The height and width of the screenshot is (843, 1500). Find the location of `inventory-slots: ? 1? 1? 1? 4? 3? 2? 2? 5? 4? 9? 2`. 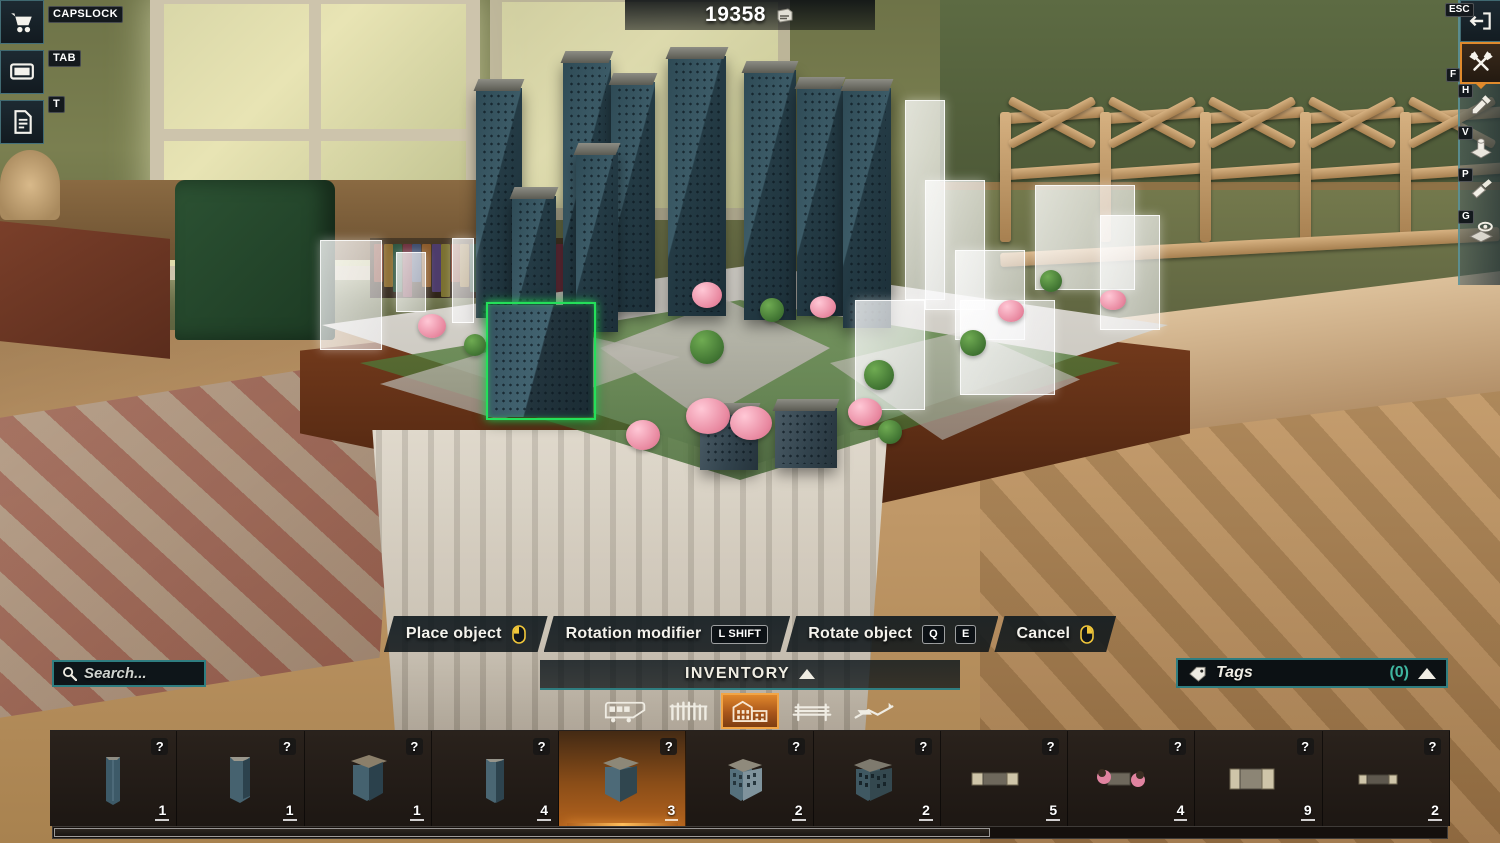

inventory-slots: ? 1? 1? 1? 4? 3? 2? 2? 5? 4? 9? 2 is located at coordinates (750, 778).